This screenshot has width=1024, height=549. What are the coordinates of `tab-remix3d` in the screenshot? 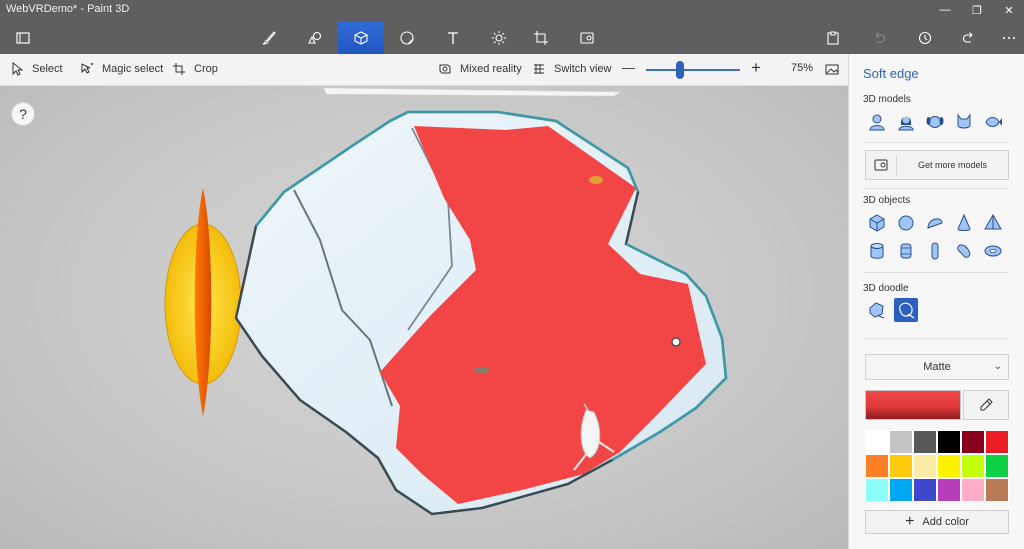 It's located at (587, 38).